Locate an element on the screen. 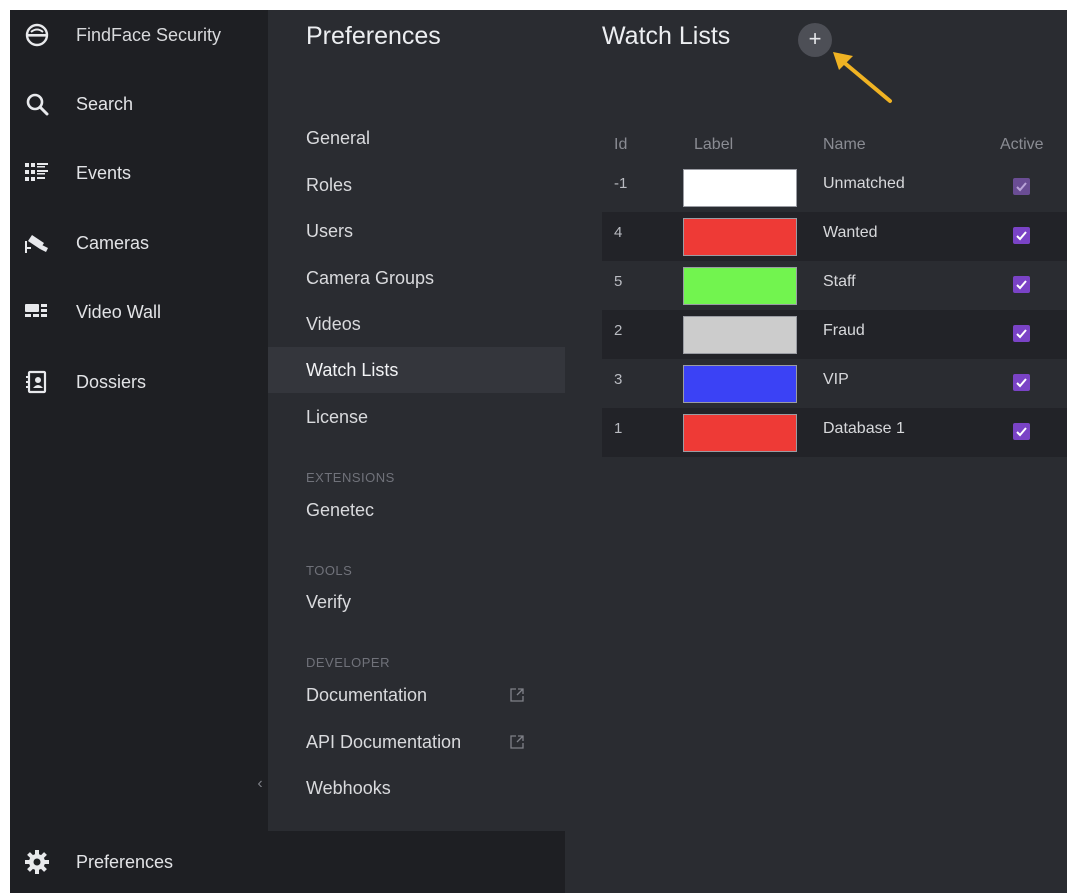 The width and height of the screenshot is (1067, 893). row-name: Staff is located at coordinates (839, 281).